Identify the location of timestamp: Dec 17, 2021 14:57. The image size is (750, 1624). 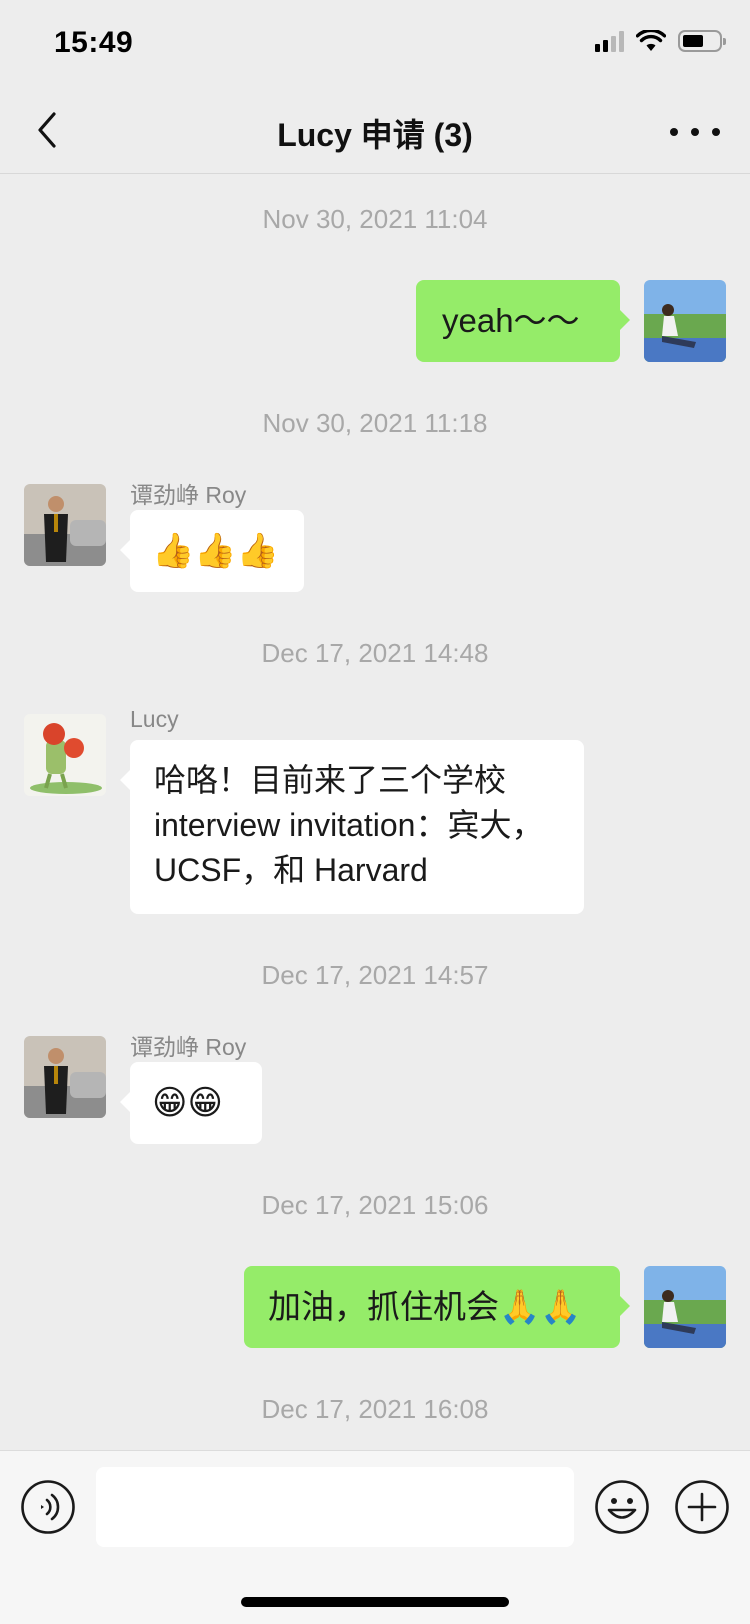
(375, 975).